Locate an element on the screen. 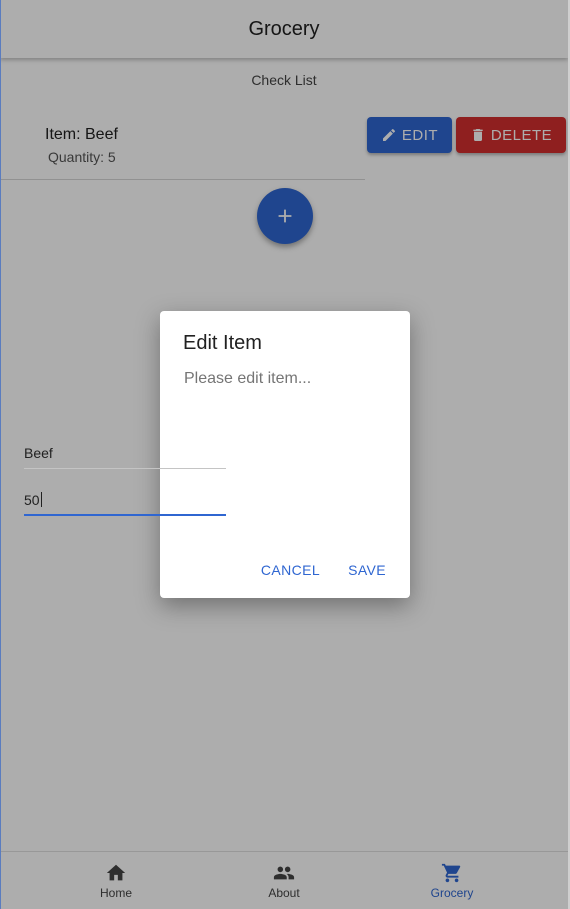 The width and height of the screenshot is (570, 909). quantity-value: 50 is located at coordinates (32, 500).